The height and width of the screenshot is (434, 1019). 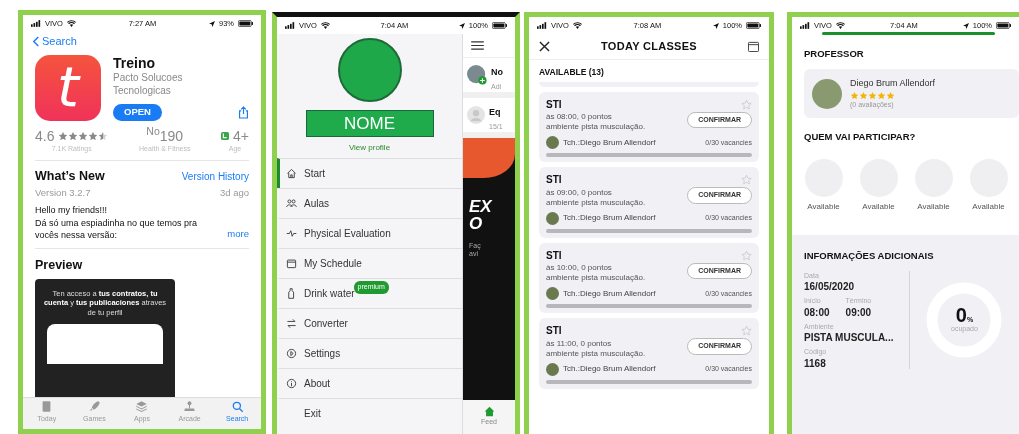 What do you see at coordinates (860, 137) in the screenshot?
I see `section-heading: QUEM VAI PARTICIPAR?` at bounding box center [860, 137].